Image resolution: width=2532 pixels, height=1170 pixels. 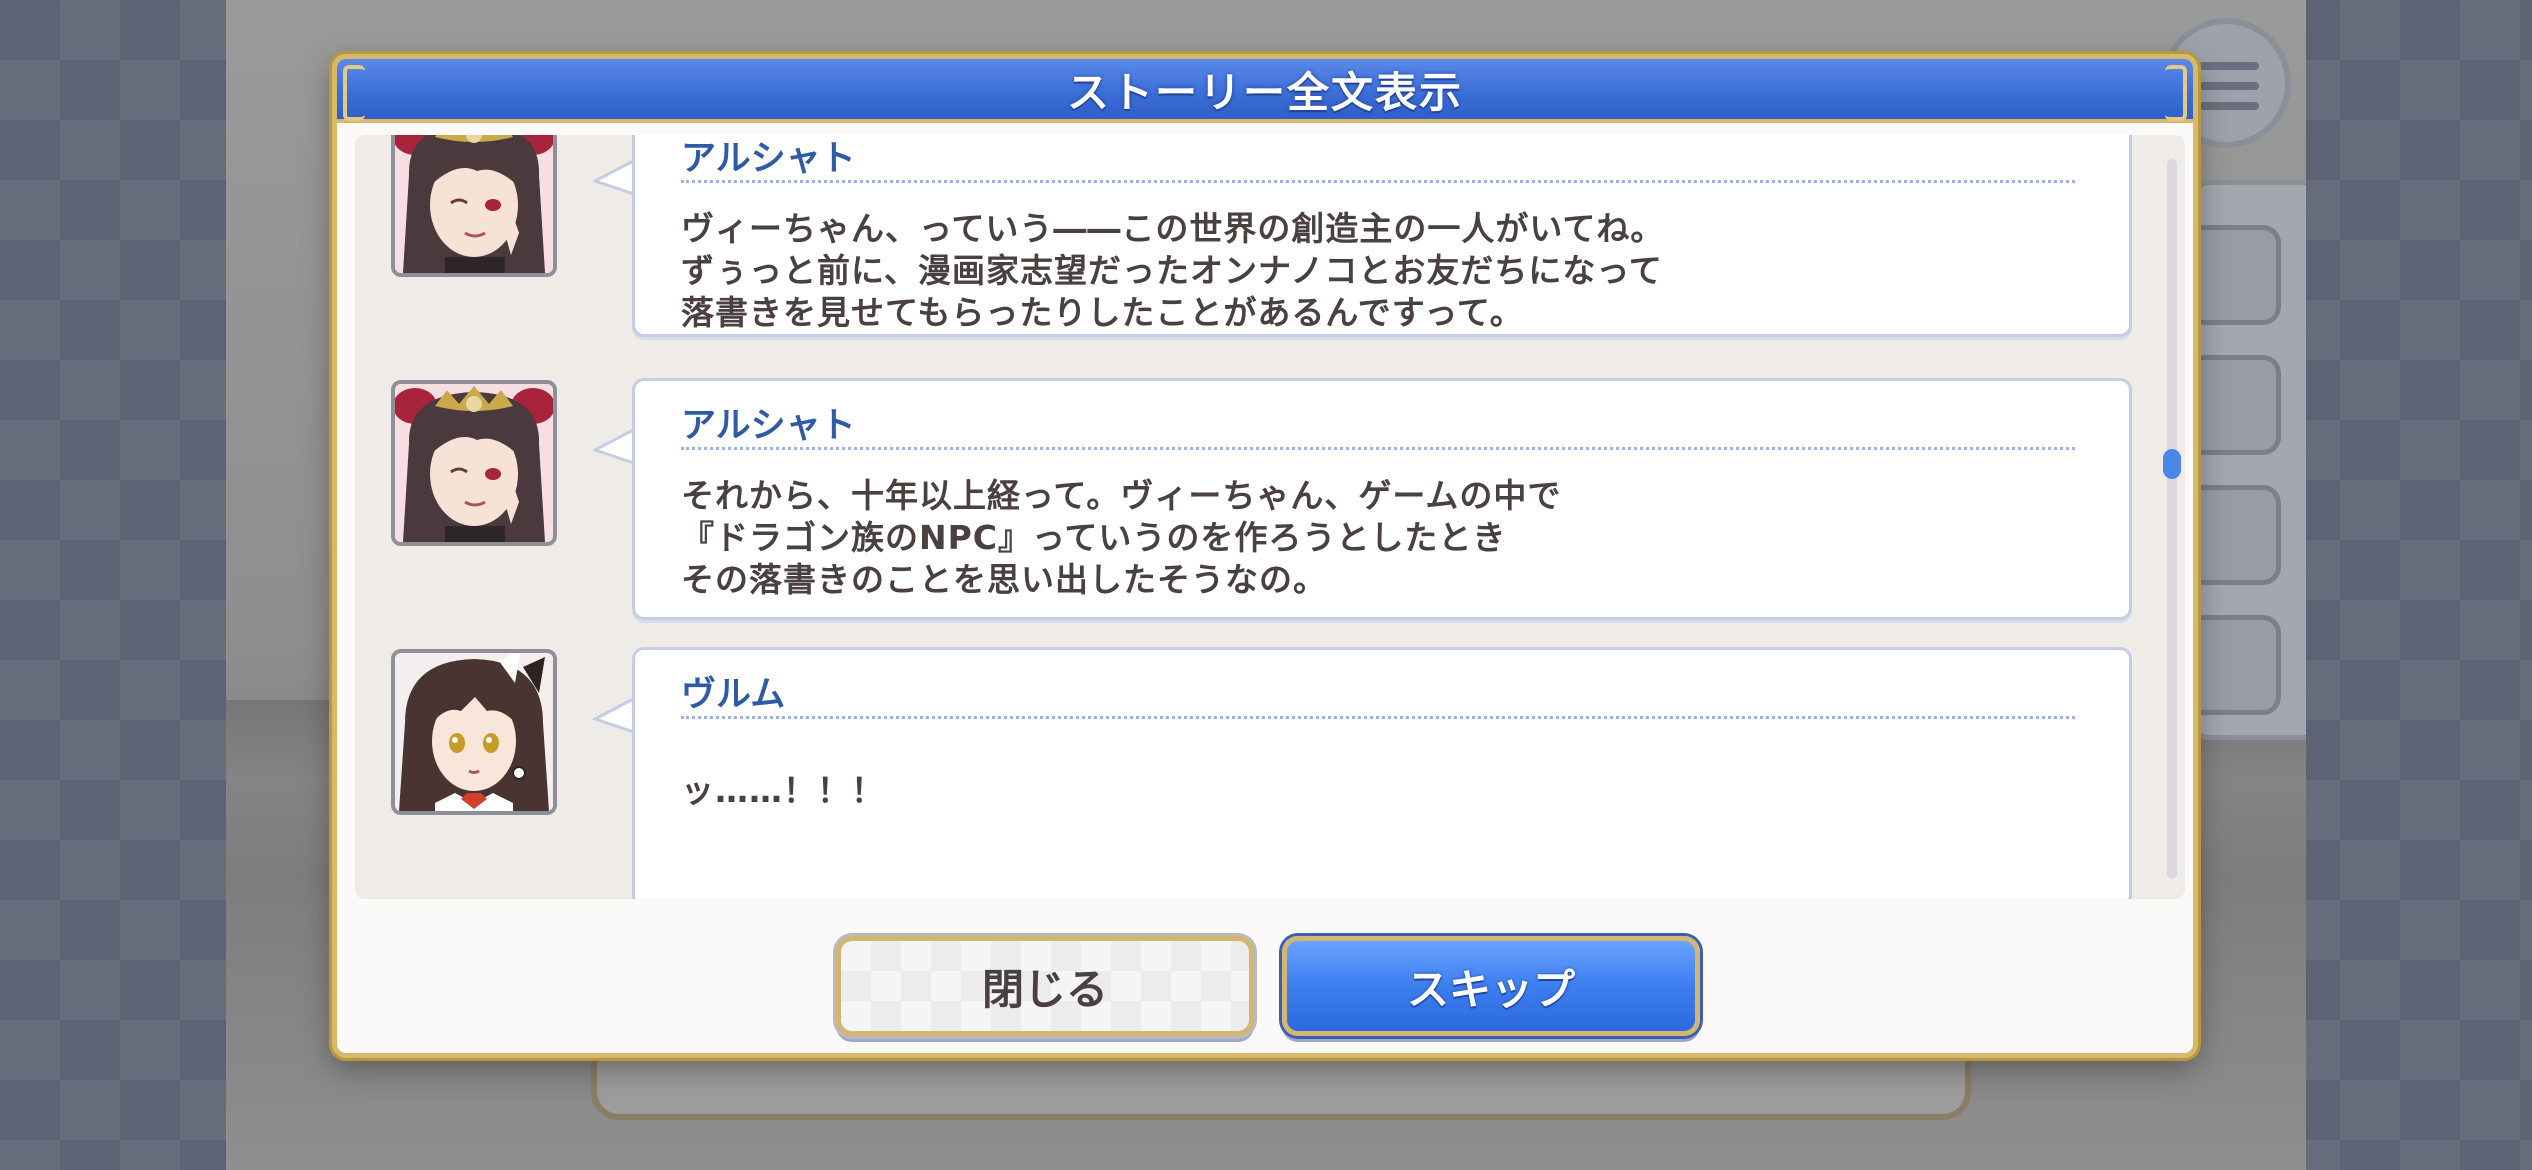 What do you see at coordinates (1382, 773) in the screenshot?
I see `dialogue-bubble: ヴルム ッ……！！！` at bounding box center [1382, 773].